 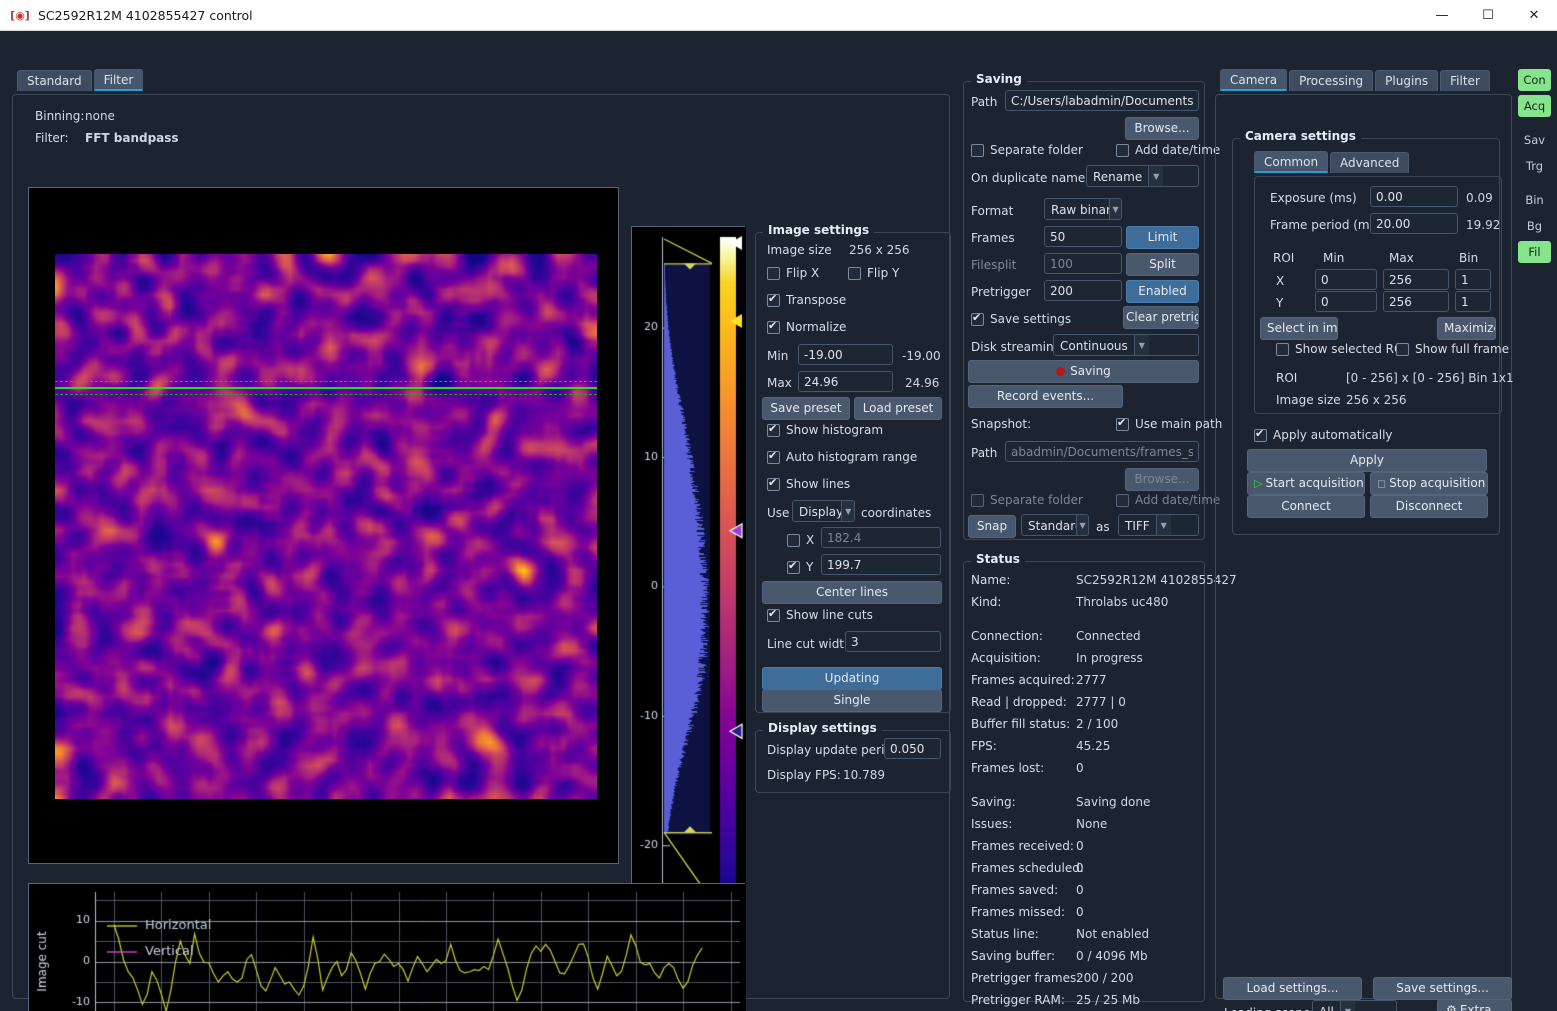 What do you see at coordinates (1126, 345) in the screenshot?
I see `disk-streaming-combo: Continuous ▼` at bounding box center [1126, 345].